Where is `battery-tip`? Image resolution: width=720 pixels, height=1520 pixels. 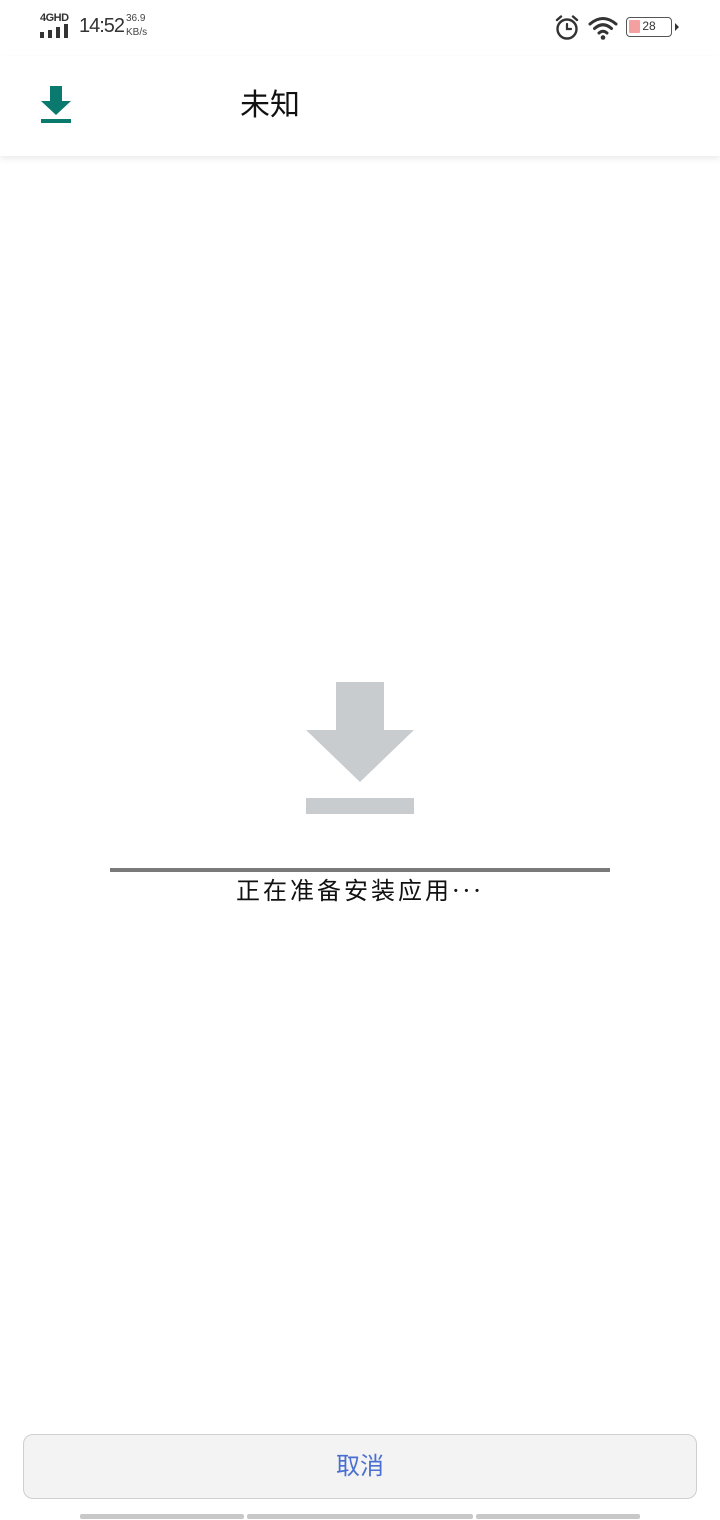
battery-tip is located at coordinates (677, 27).